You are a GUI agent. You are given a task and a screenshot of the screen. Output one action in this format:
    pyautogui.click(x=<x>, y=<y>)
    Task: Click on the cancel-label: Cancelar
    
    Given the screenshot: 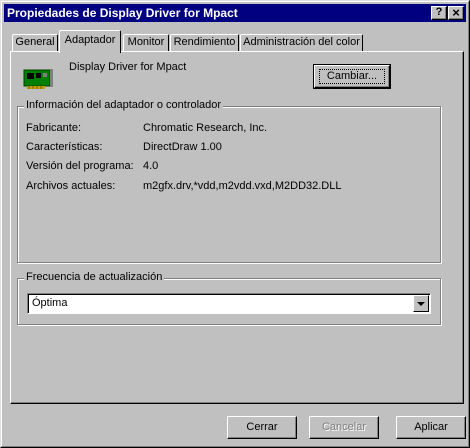 What is the action you would take?
    pyautogui.click(x=344, y=427)
    